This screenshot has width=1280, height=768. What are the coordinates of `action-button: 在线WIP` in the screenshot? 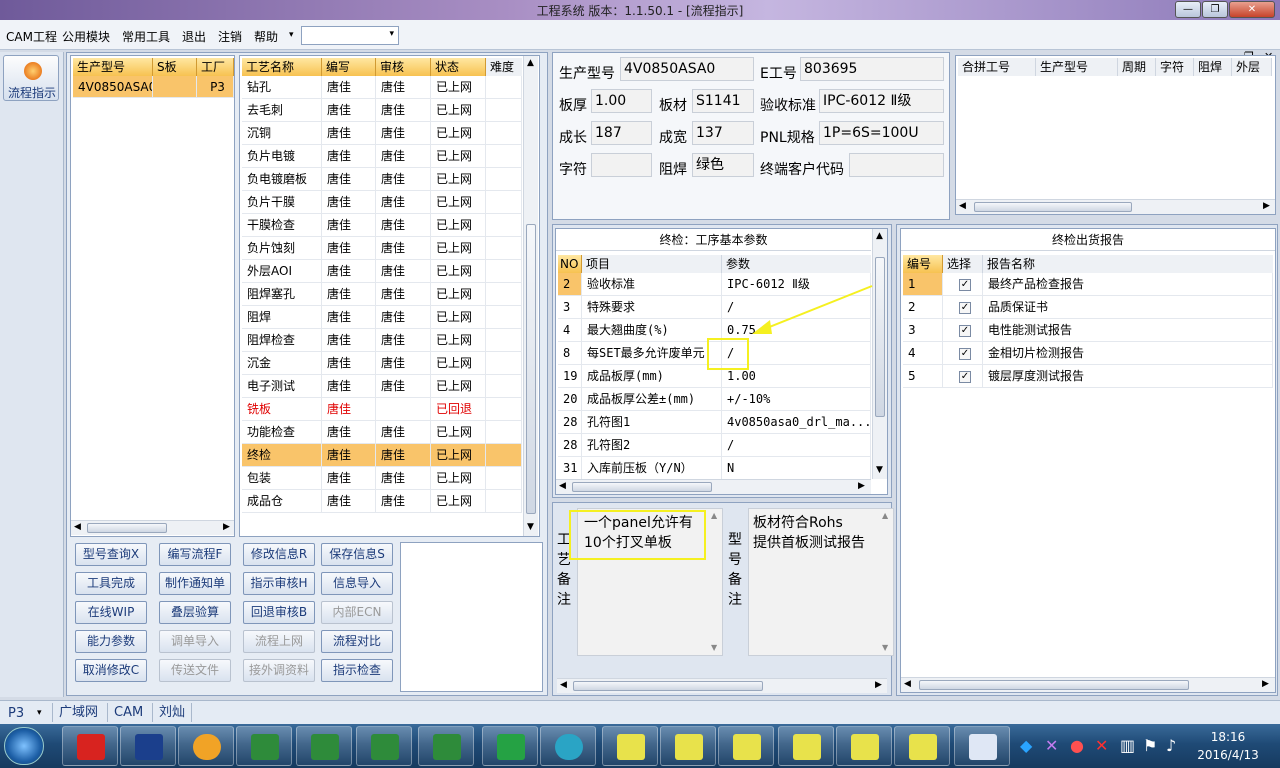 It's located at (111, 612).